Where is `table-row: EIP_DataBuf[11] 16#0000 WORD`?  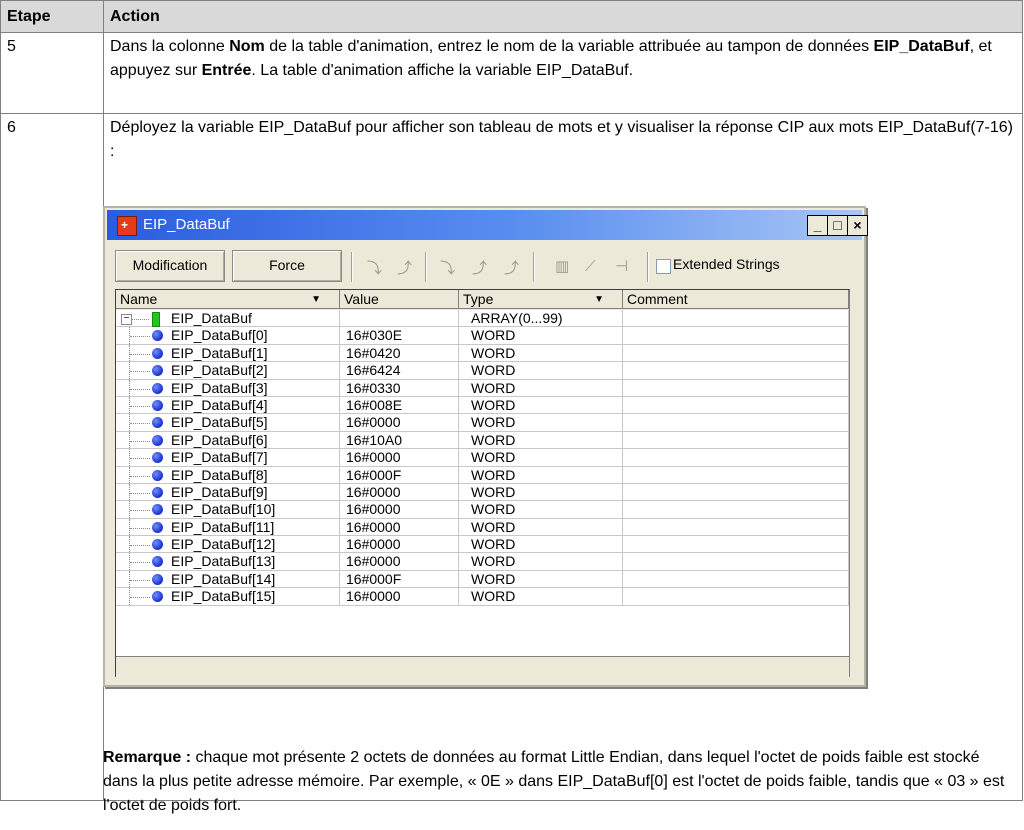
table-row: EIP_DataBuf[11] 16#0000 WORD is located at coordinates (482, 527).